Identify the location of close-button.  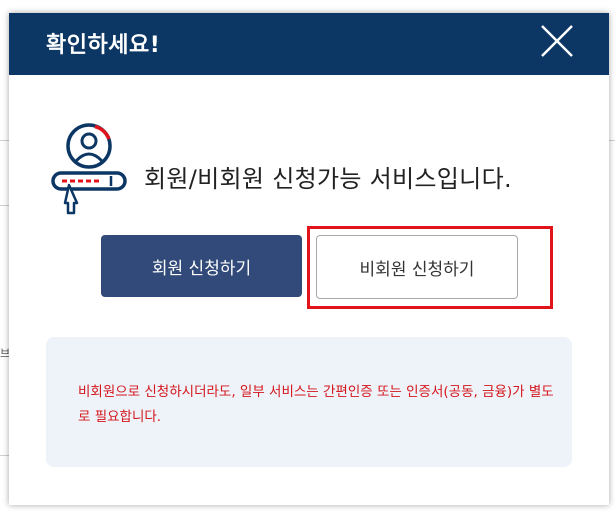
(557, 41).